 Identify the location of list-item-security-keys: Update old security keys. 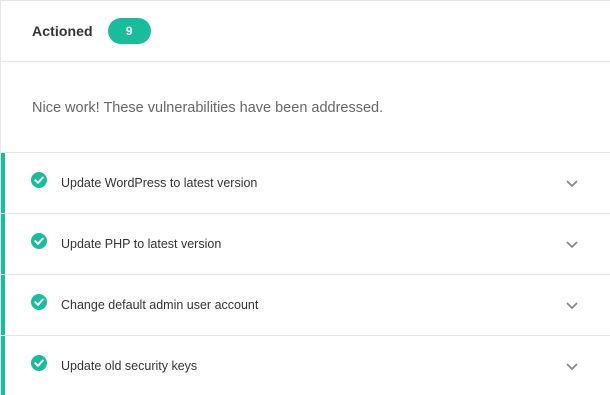
(305, 365).